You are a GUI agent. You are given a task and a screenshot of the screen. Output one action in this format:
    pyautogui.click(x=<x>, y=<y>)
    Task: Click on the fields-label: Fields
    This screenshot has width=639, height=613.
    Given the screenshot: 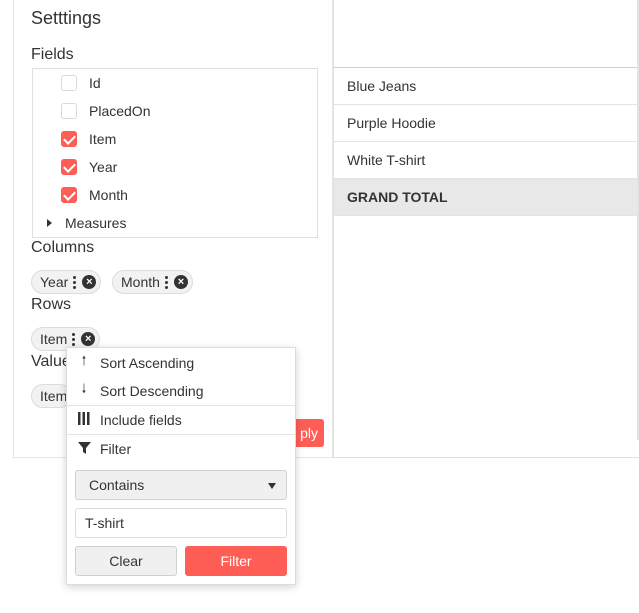 What is the action you would take?
    pyautogui.click(x=52, y=54)
    